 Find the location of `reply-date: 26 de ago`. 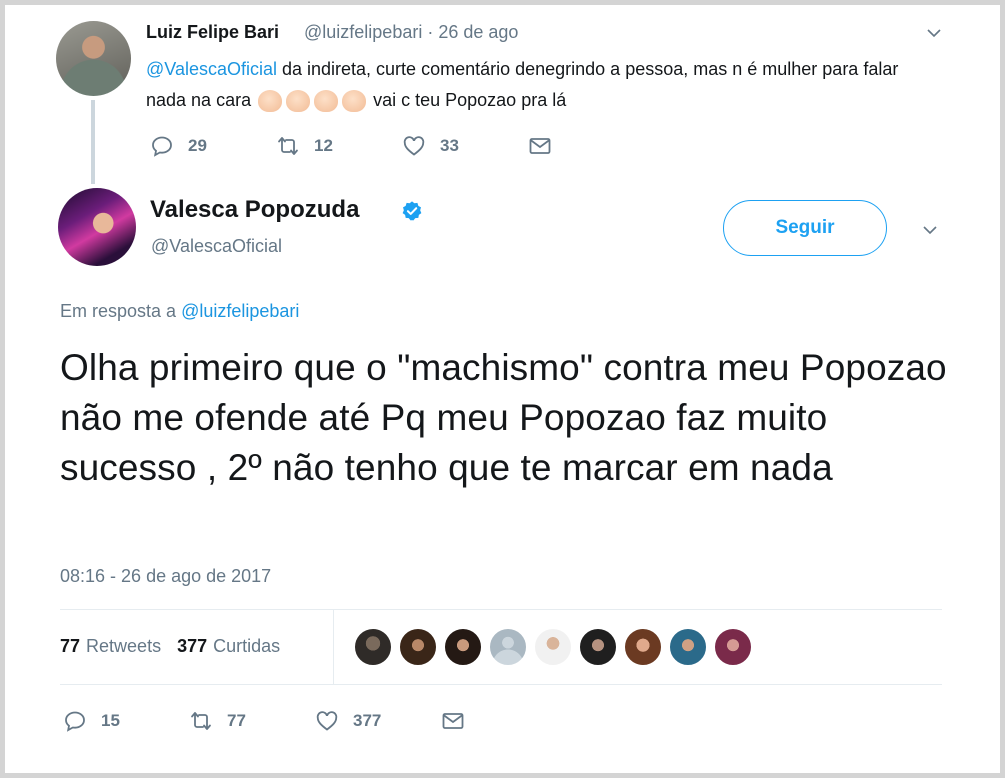

reply-date: 26 de ago is located at coordinates (478, 32).